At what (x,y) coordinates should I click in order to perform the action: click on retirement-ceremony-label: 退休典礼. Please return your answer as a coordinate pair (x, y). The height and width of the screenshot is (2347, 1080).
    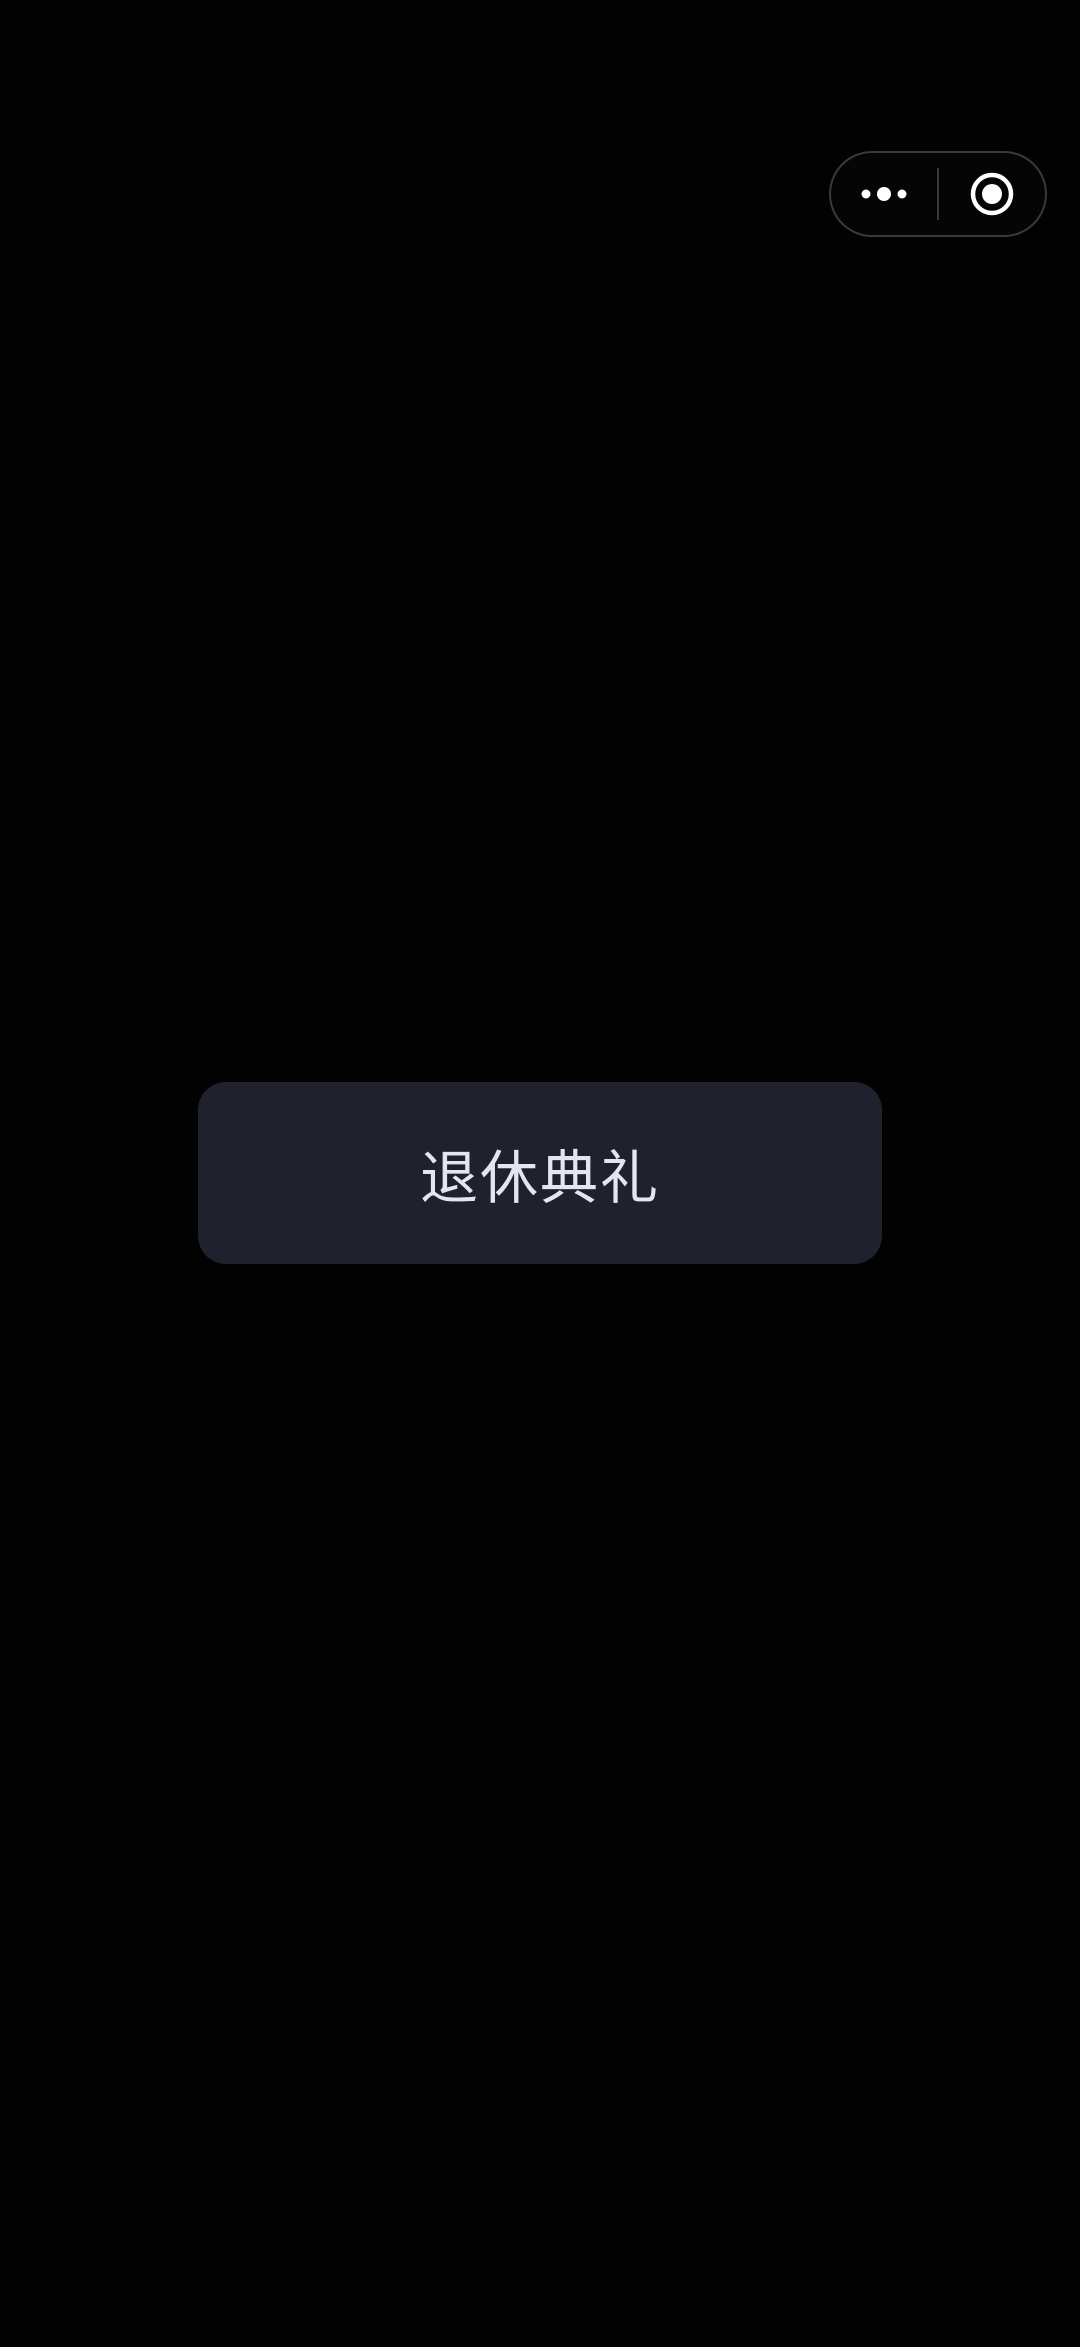
    Looking at the image, I should click on (539, 1178).